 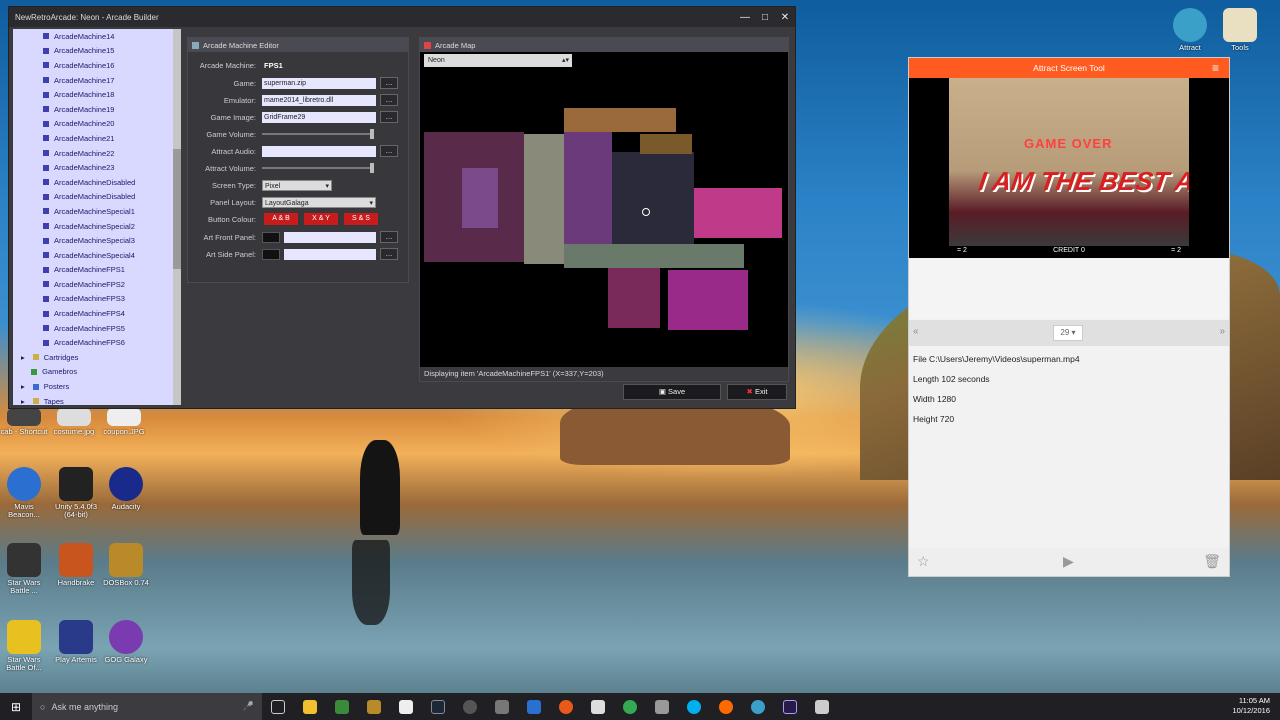 What do you see at coordinates (1212, 561) in the screenshot?
I see `trash-icon: 🗑` at bounding box center [1212, 561].